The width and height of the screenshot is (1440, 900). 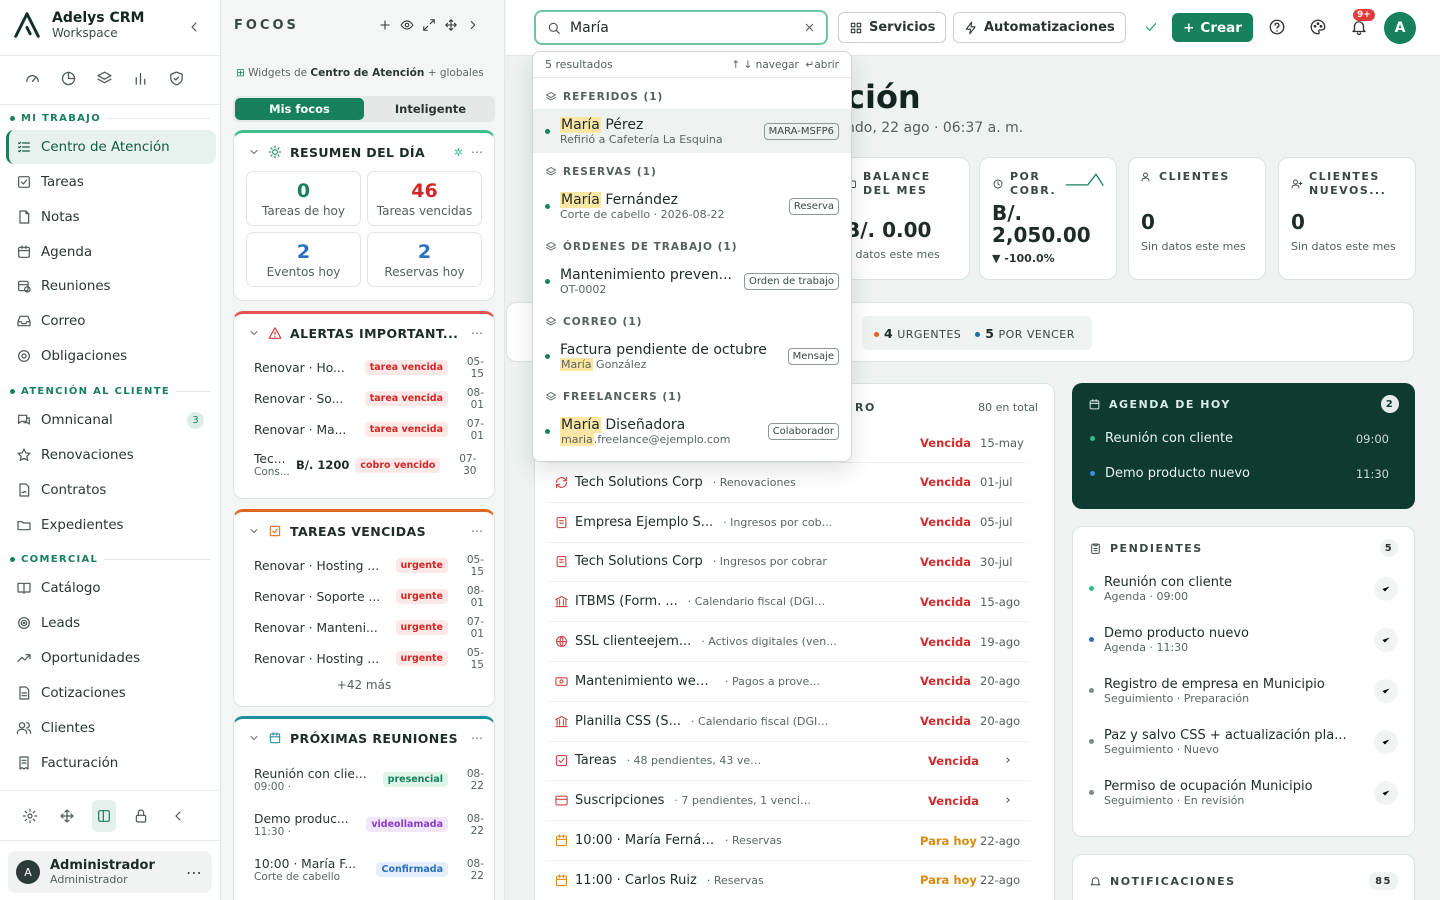 What do you see at coordinates (1243, 588) in the screenshot?
I see `pending-item: Reunión con cliente Agenda · 09:00` at bounding box center [1243, 588].